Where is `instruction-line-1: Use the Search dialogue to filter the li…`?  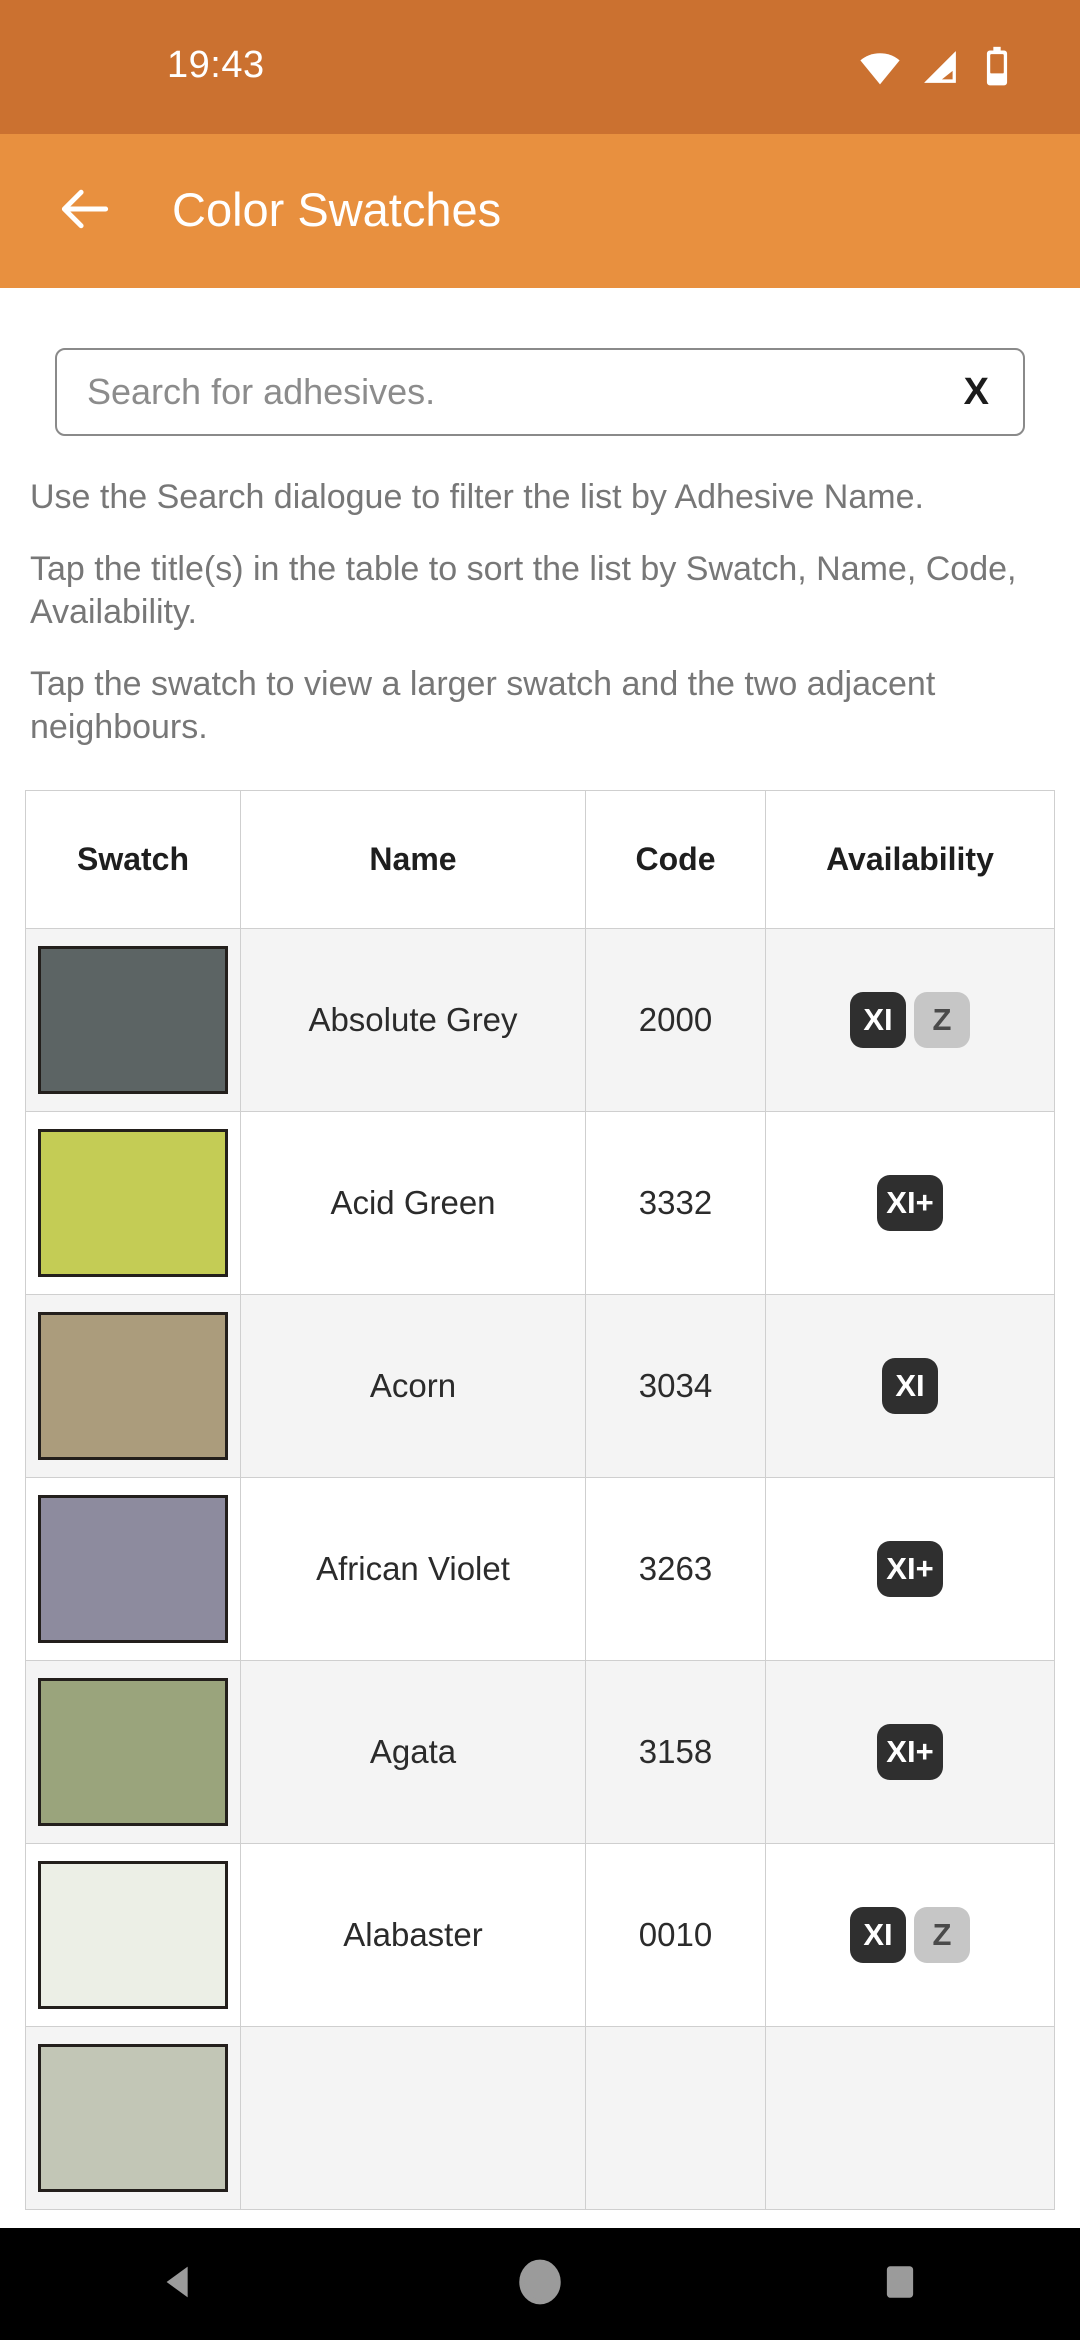
instruction-line-1: Use the Search dialogue to filter the li… is located at coordinates (477, 497).